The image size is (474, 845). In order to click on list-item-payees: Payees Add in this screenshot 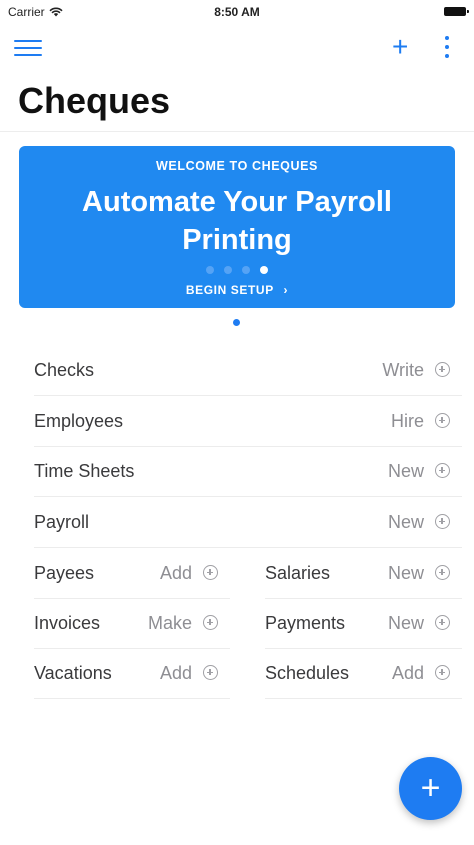, I will do `click(132, 573)`.